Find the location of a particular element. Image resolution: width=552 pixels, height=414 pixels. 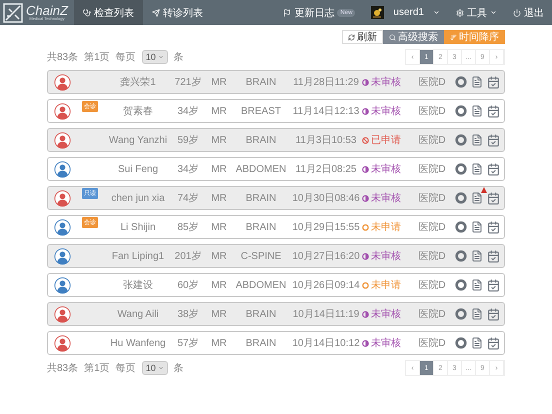

search-icon is located at coordinates (392, 37).